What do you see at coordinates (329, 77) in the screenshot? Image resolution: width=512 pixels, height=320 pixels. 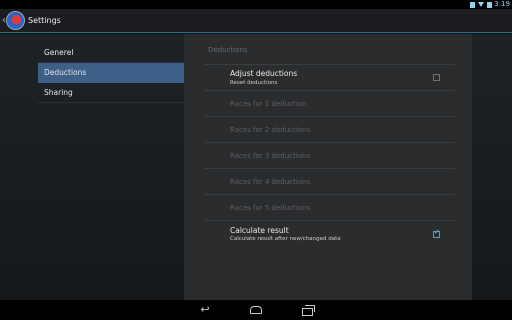 I see `pref-adjust-deductions: Adjust deductions Reset deductions` at bounding box center [329, 77].